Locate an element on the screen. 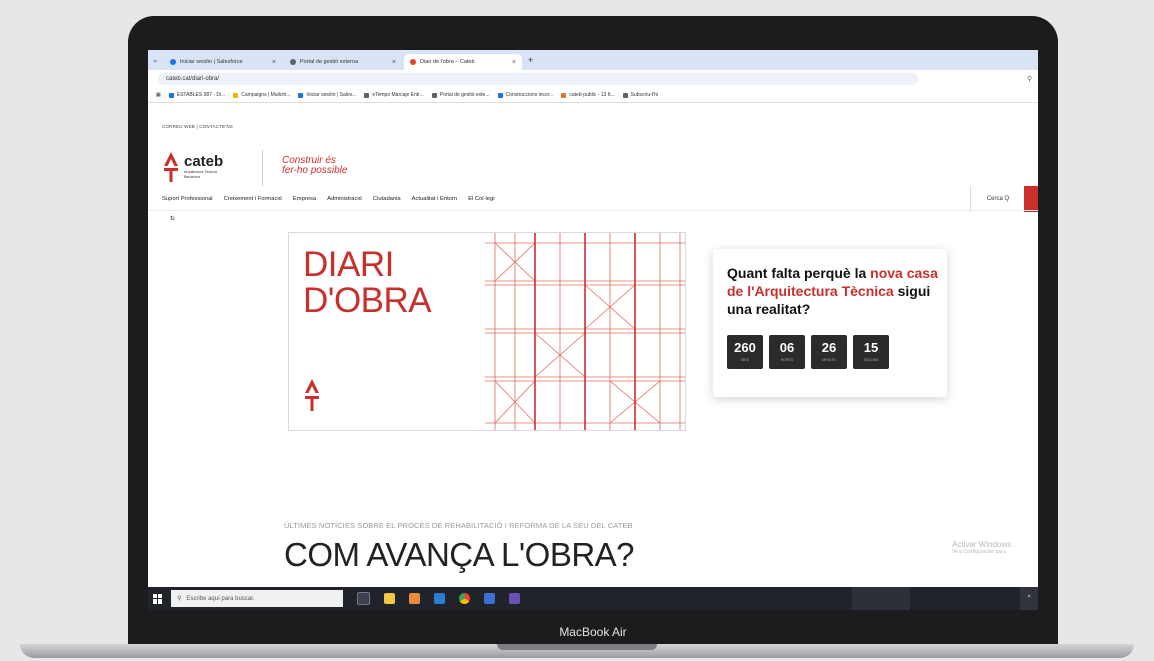 The height and width of the screenshot is (661, 1154). taskbar-tray-area is located at coordinates (881, 598).